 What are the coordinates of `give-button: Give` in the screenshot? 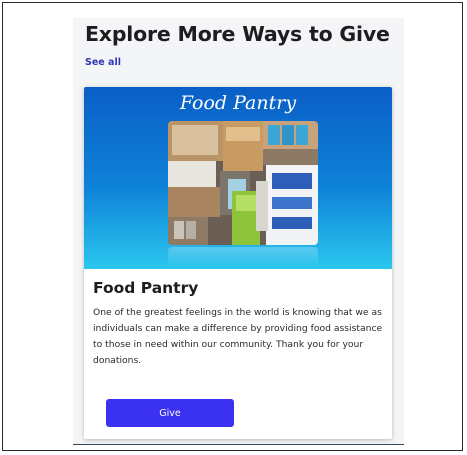 It's located at (170, 413).